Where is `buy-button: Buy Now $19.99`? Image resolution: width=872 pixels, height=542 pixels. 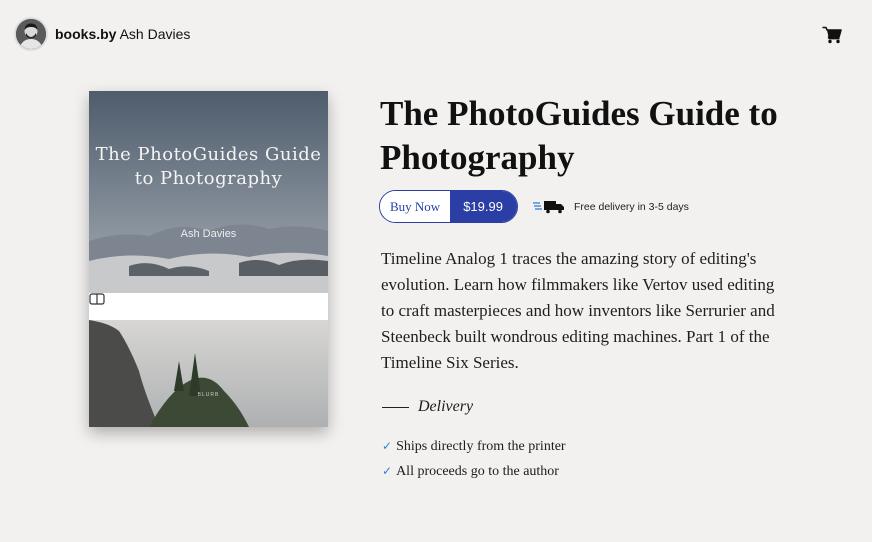 buy-button: Buy Now $19.99 is located at coordinates (448, 206).